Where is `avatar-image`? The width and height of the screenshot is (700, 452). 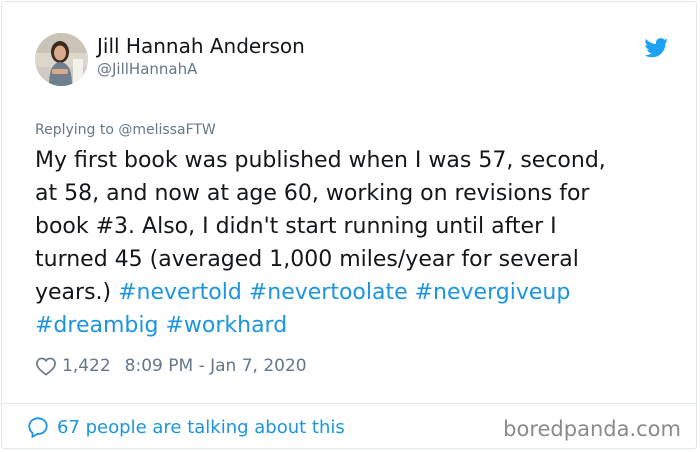 avatar-image is located at coordinates (61, 59).